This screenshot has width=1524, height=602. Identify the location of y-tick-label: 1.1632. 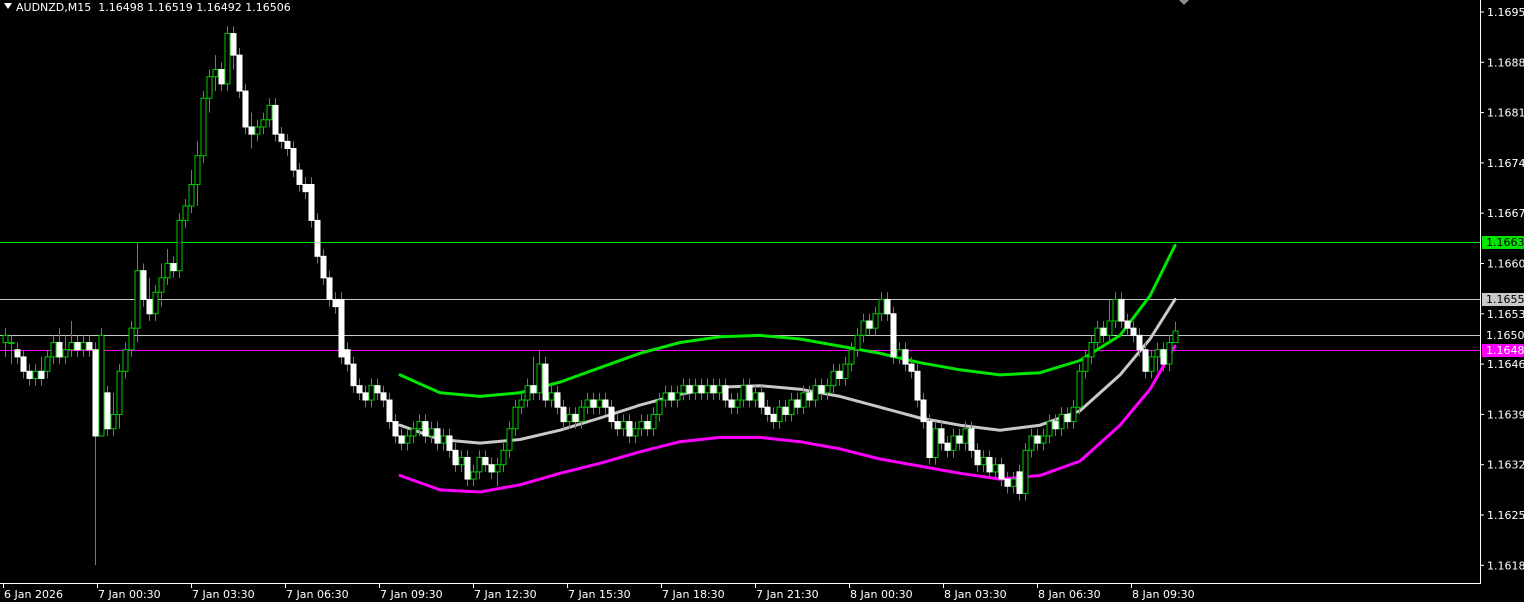
(1505, 465).